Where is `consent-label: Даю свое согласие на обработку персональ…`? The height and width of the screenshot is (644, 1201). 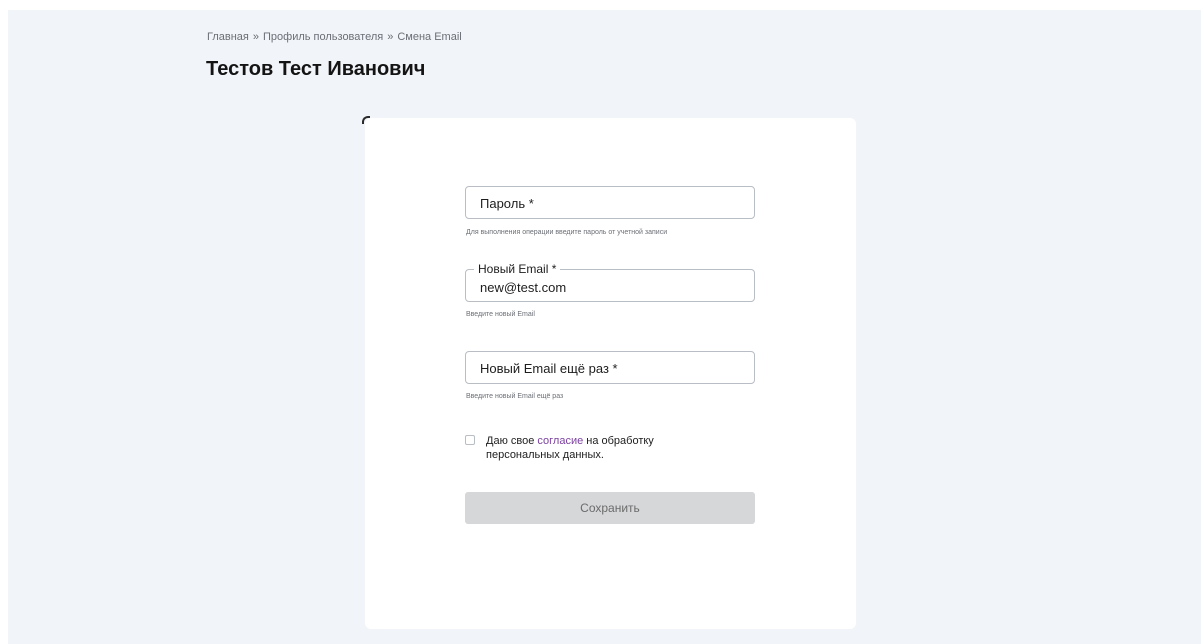
consent-label: Даю свое согласие на обработку персональ… is located at coordinates (596, 448).